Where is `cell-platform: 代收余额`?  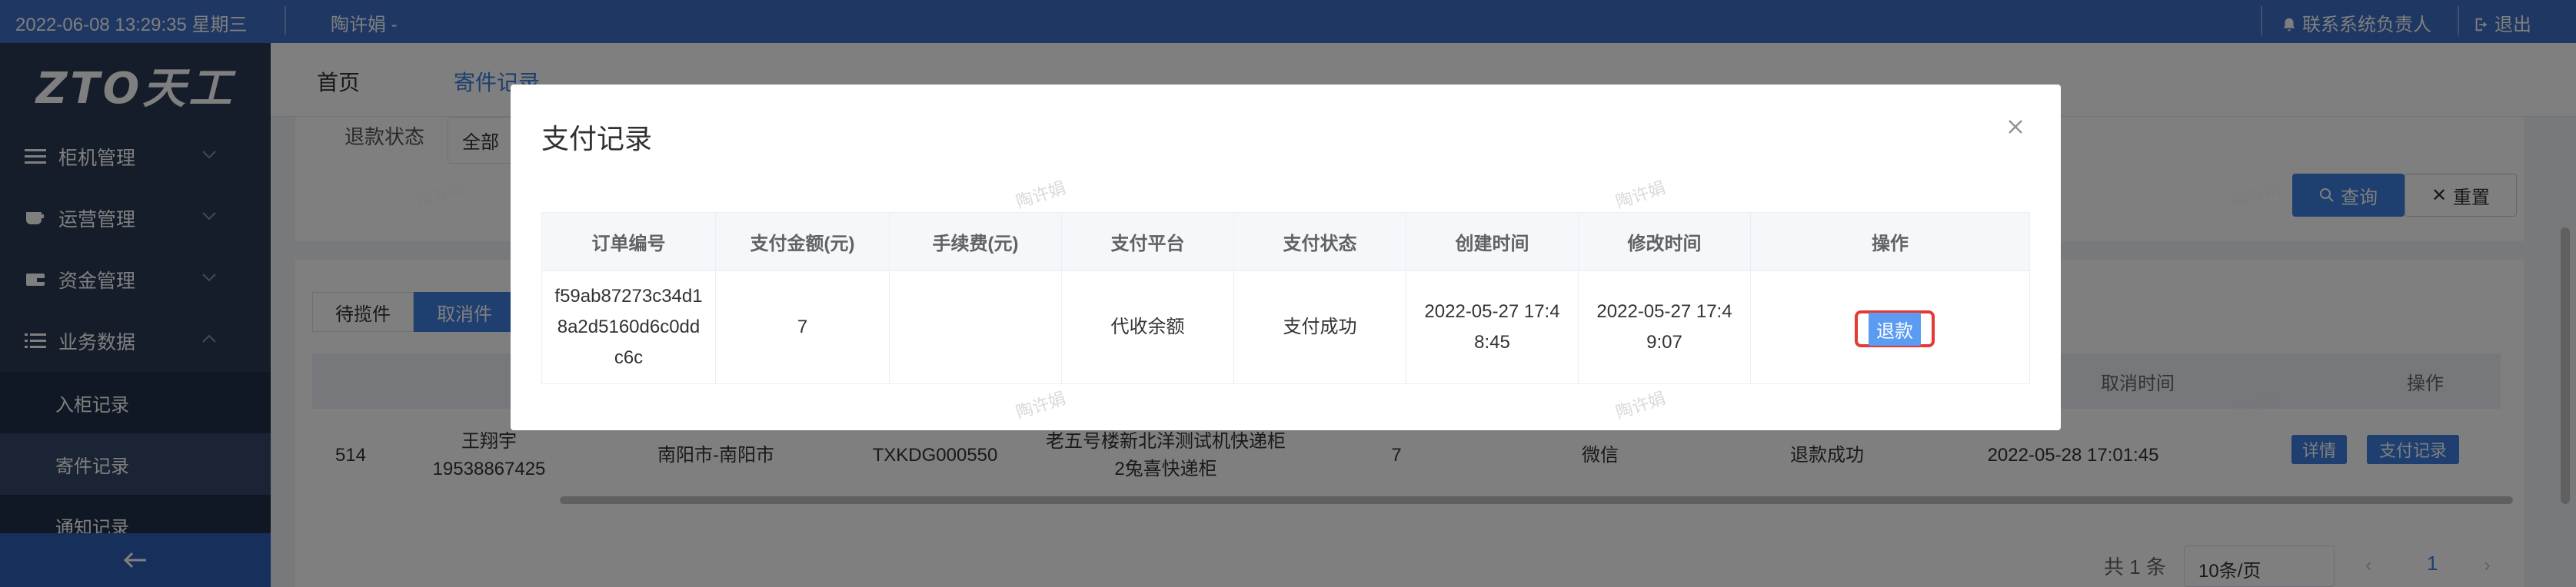 cell-platform: 代收余额 is located at coordinates (1148, 327).